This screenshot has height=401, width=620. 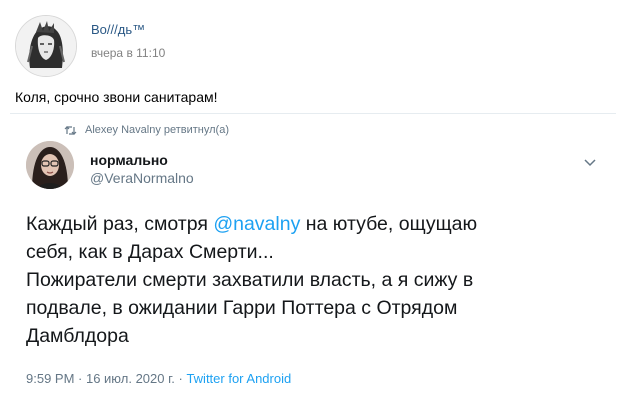 I want to click on chevron-down-icon, so click(x=590, y=163).